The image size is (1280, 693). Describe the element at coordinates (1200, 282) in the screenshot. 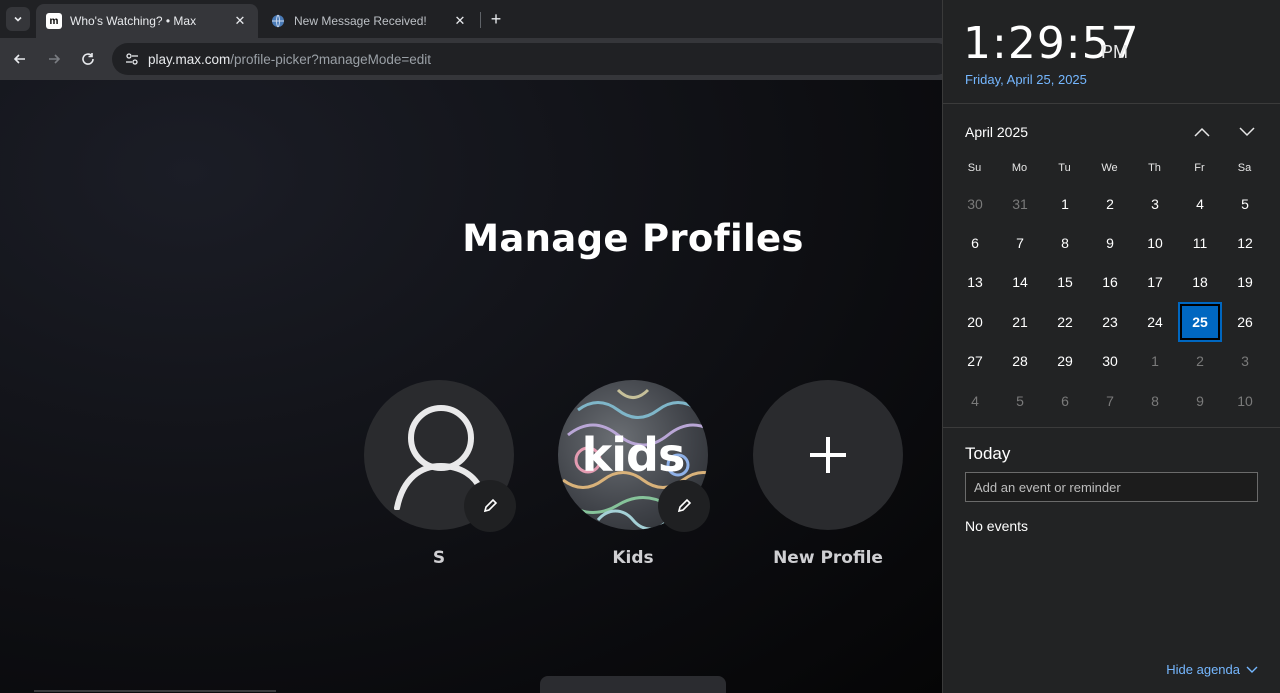

I see `calendar-day: 18` at that location.